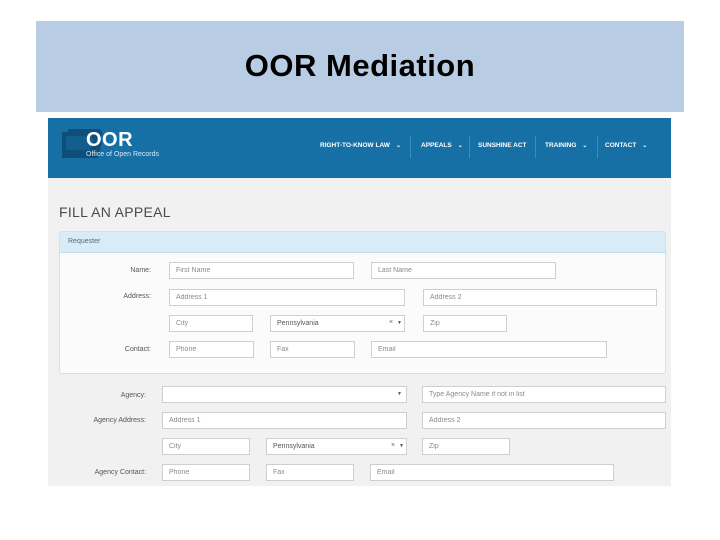 This screenshot has width=720, height=540. I want to click on nav-right-to-know-law: RIGHT-TO-KNOW LAW ⌄, so click(360, 145).